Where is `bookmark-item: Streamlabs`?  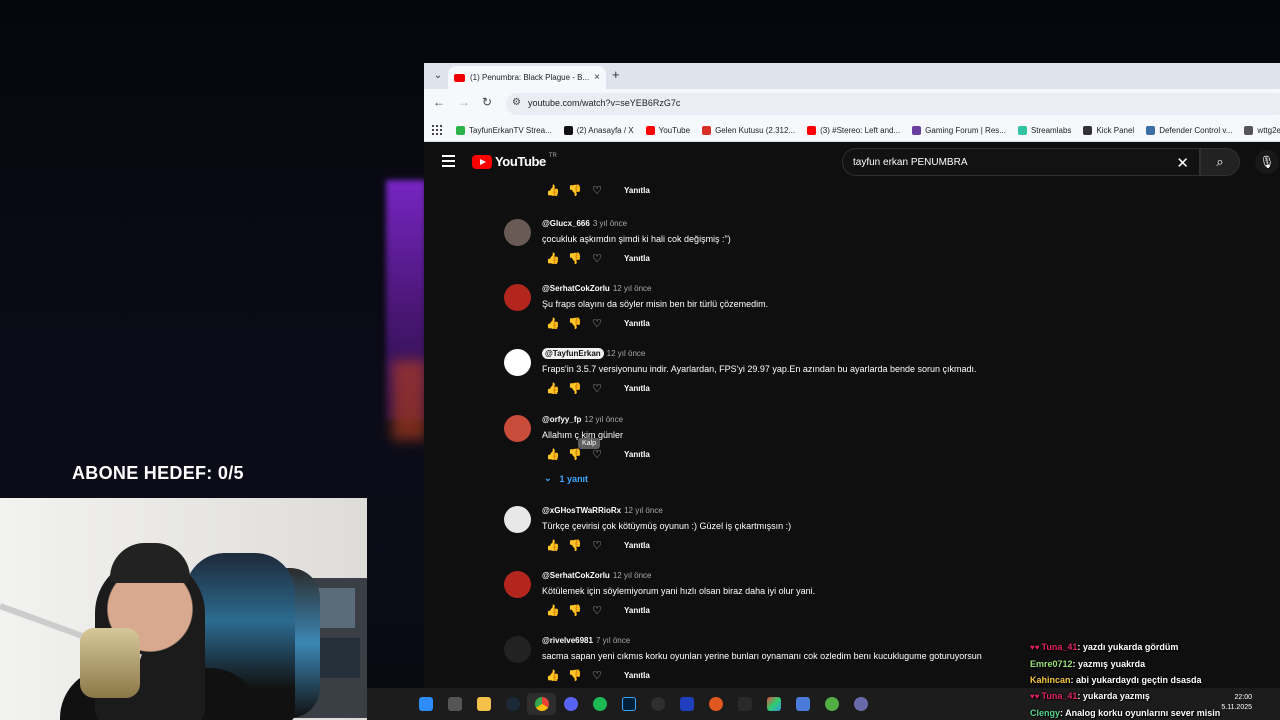 bookmark-item: Streamlabs is located at coordinates (1044, 130).